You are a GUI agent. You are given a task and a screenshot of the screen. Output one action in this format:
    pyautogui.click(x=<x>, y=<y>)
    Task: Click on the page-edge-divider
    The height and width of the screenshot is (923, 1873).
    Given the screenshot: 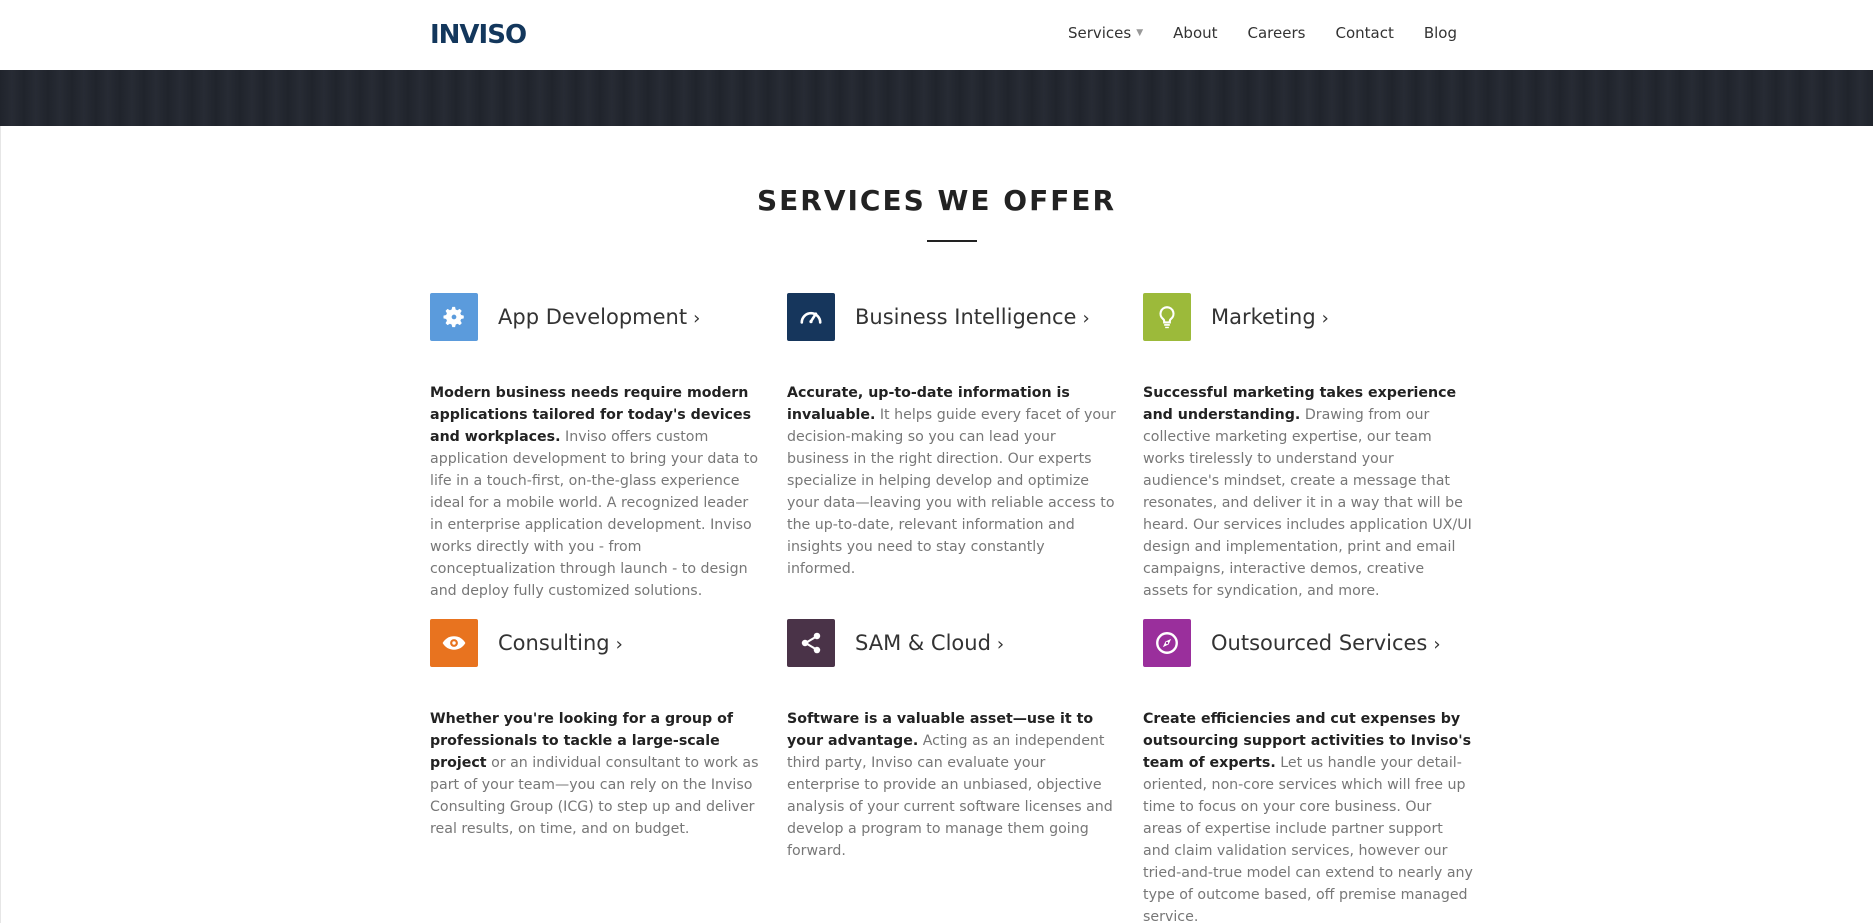 What is the action you would take?
    pyautogui.click(x=0, y=524)
    